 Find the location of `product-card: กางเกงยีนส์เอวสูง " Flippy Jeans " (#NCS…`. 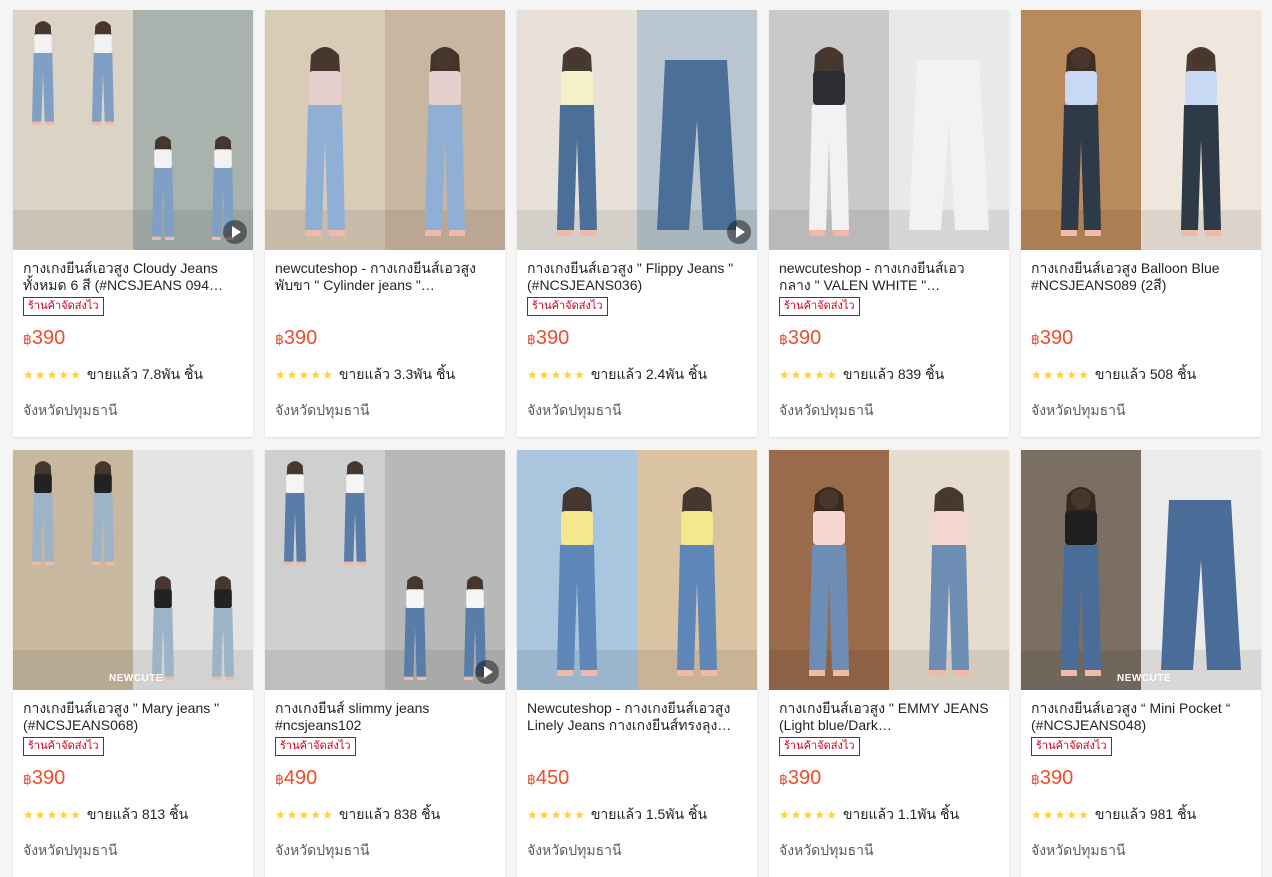

product-card: กางเกงยีนส์เอวสูง " Flippy Jeans " (#NCS… is located at coordinates (637, 223).